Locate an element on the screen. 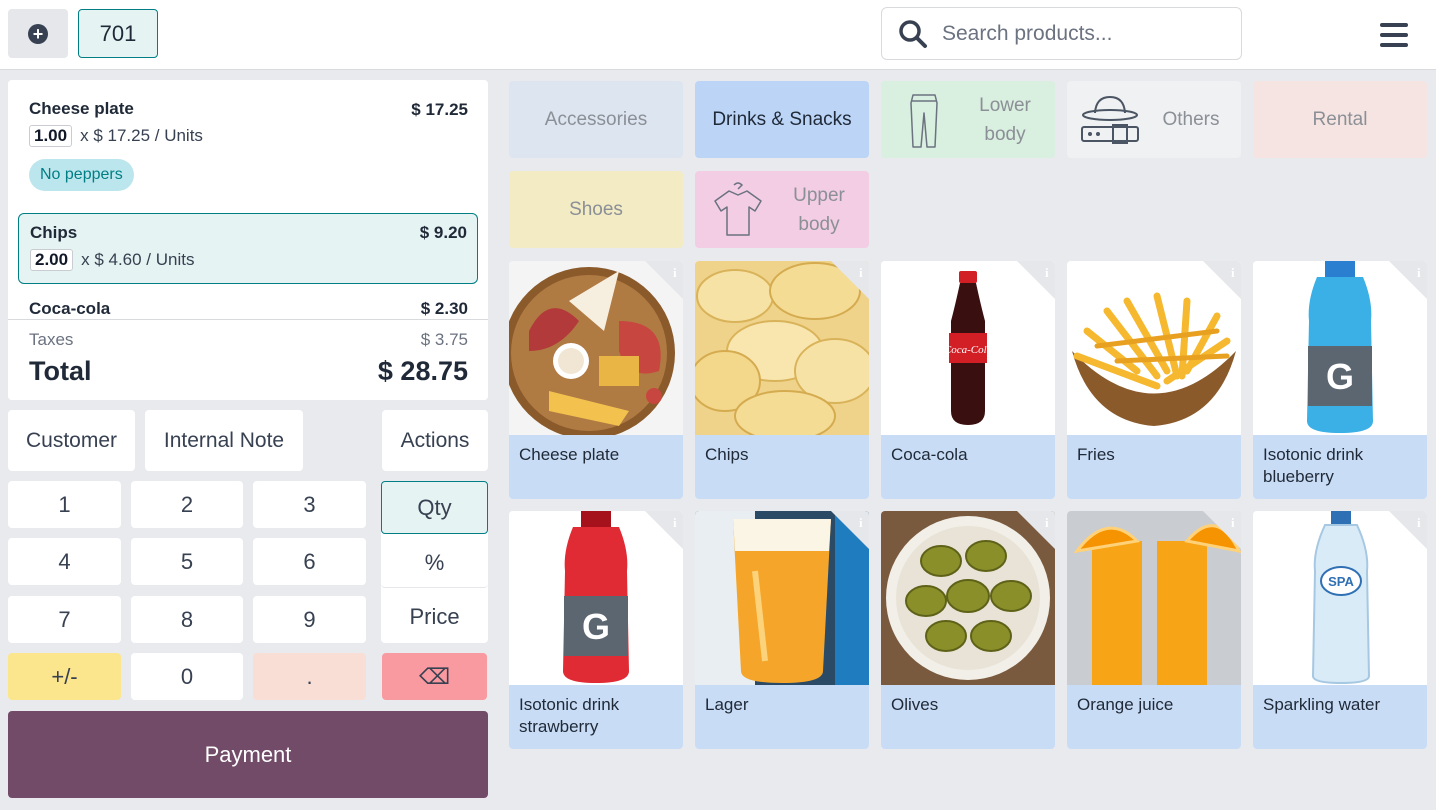 This screenshot has height=810, width=1436. product-card-coca-cola: Coca-Cola i Coca-cola is located at coordinates (968, 380).